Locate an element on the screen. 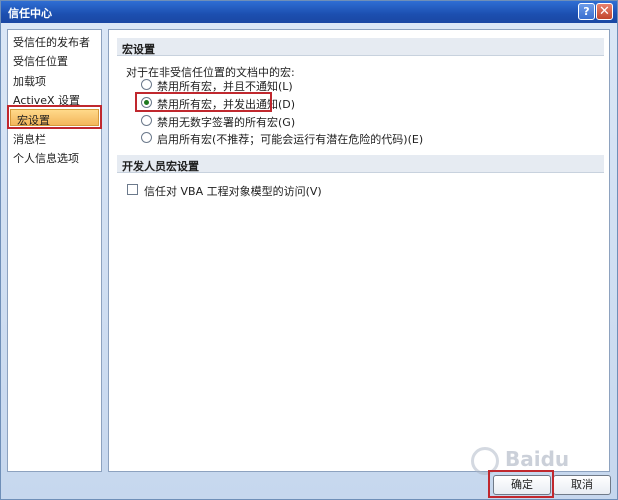  highlight-box-sidebar is located at coordinates (54, 117).